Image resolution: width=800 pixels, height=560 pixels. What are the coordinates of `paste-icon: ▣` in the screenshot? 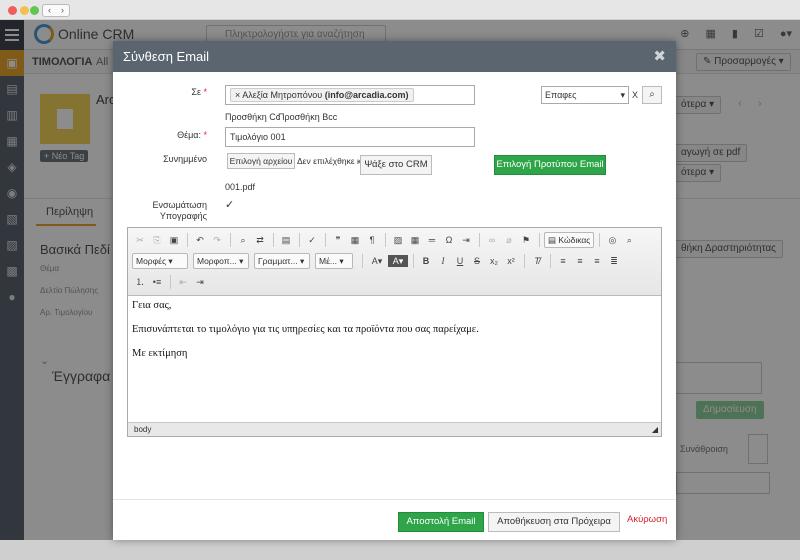 It's located at (174, 240).